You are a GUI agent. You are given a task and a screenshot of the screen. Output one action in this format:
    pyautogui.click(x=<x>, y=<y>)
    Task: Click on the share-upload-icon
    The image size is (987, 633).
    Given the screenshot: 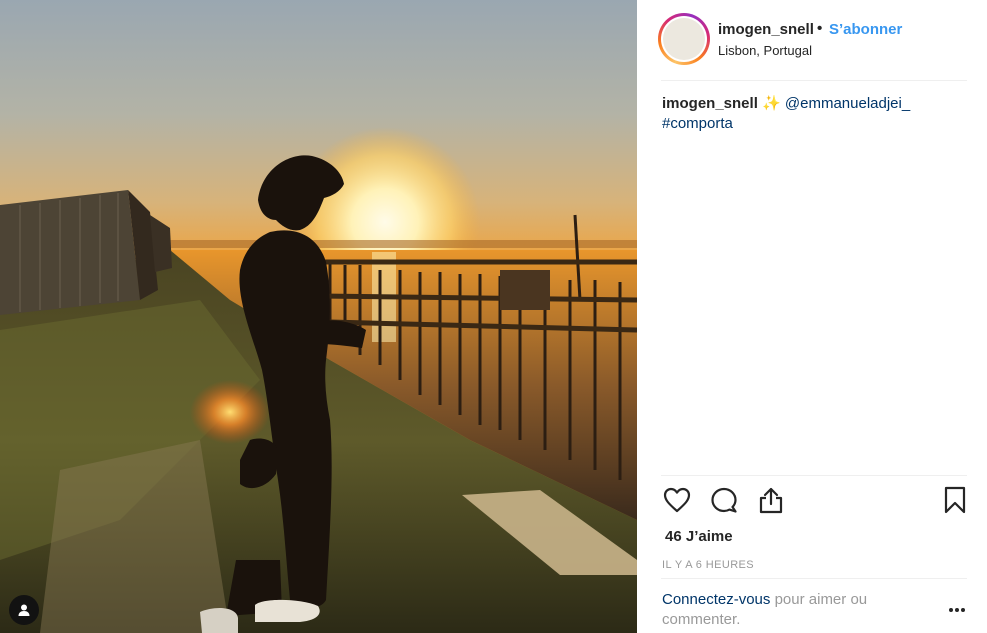 What is the action you would take?
    pyautogui.click(x=771, y=500)
    